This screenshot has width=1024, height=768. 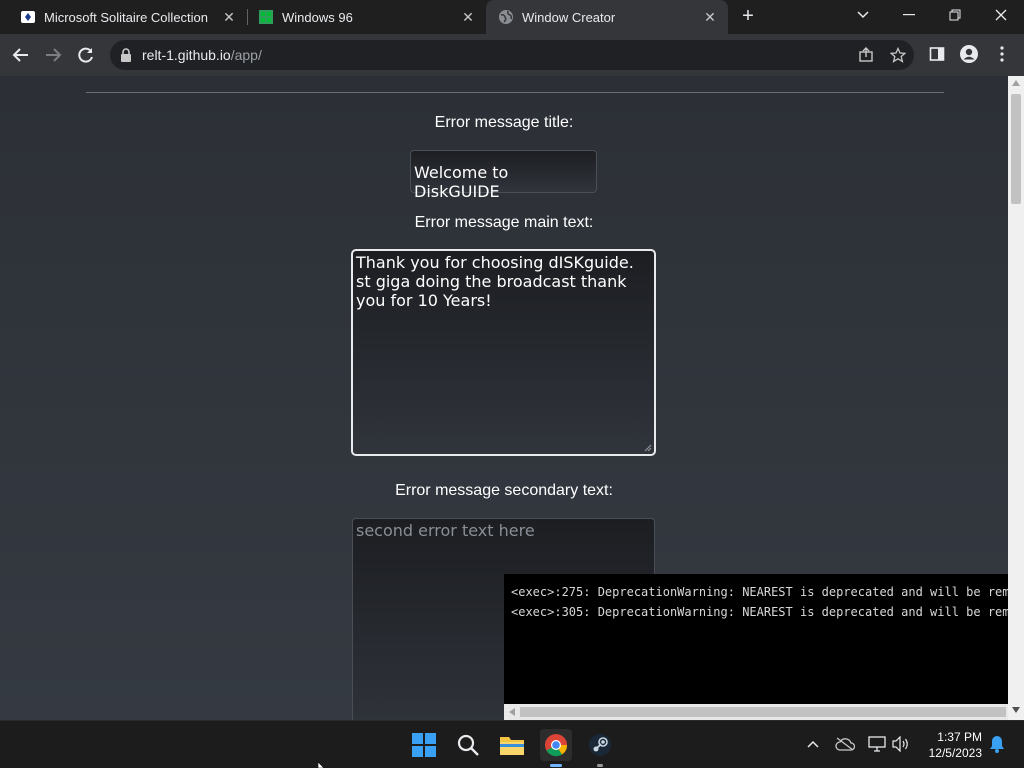 What do you see at coordinates (863, 15) in the screenshot?
I see `tab-search-chevron-icon` at bounding box center [863, 15].